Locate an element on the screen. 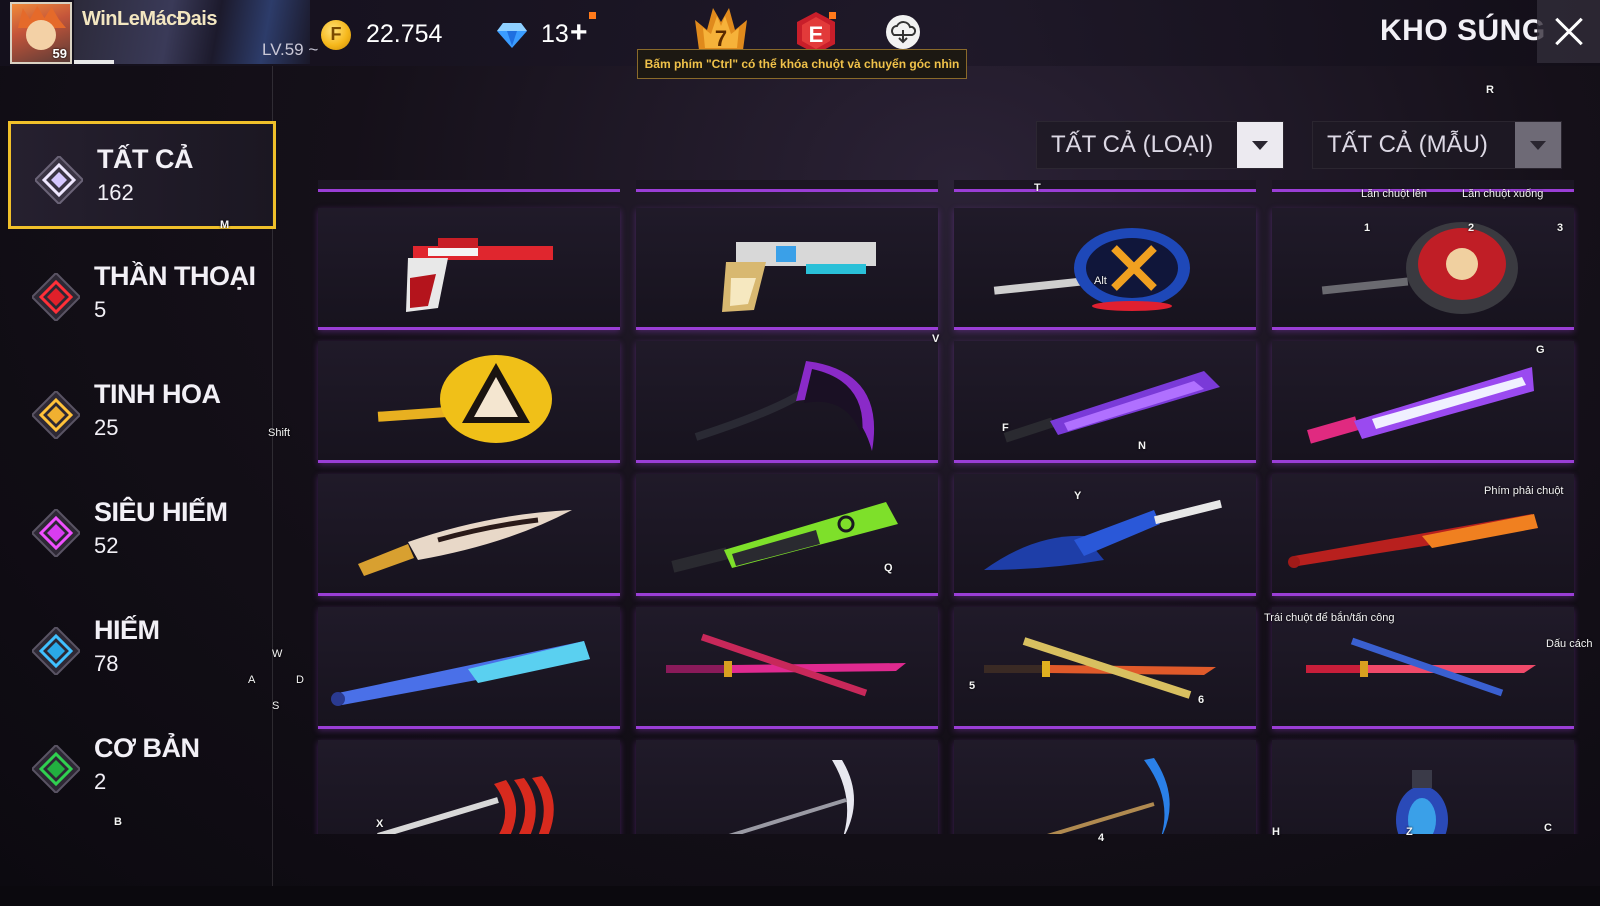  key-hint-z: Z is located at coordinates (1409, 832).